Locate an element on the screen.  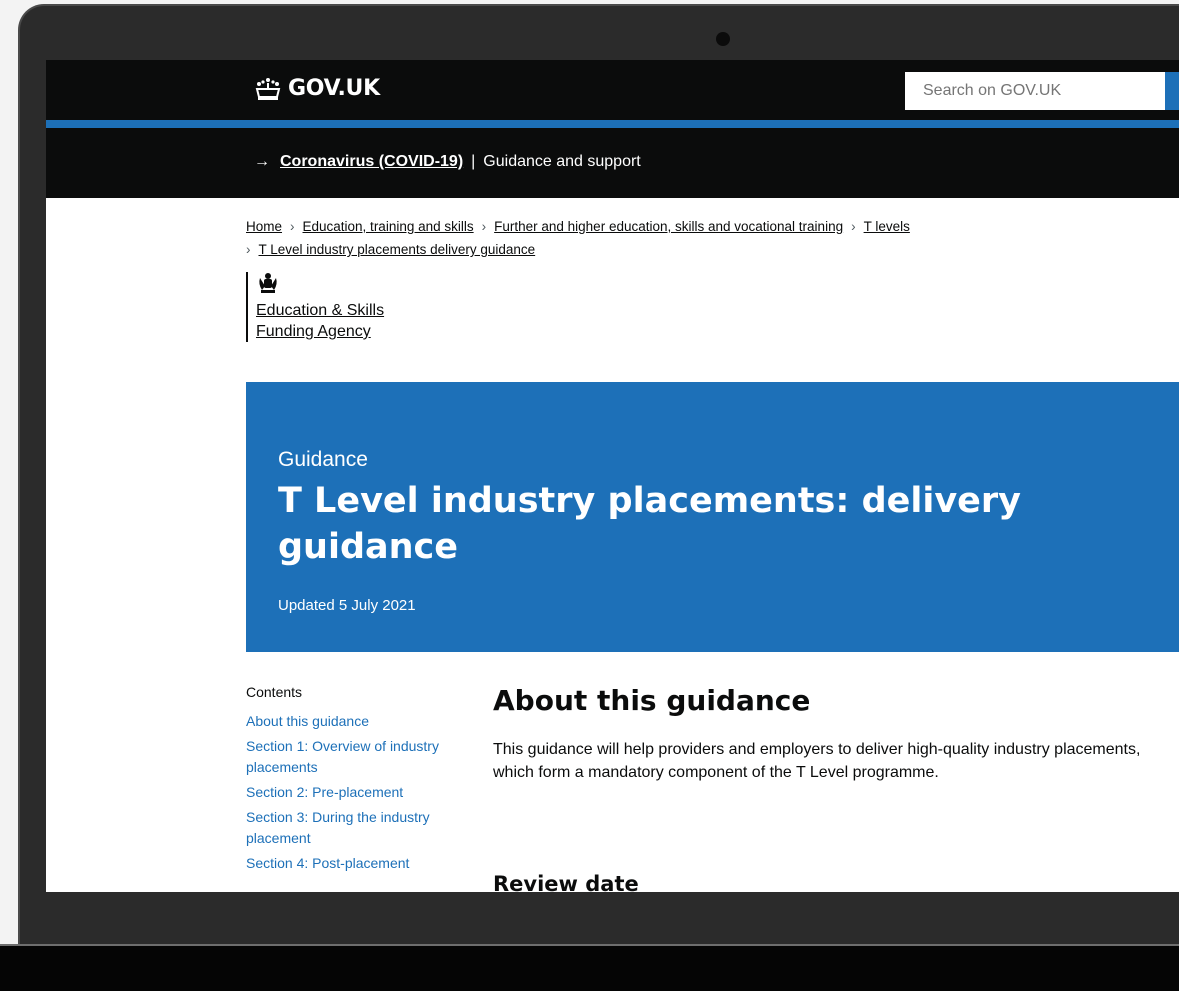
org-link-line1: Education & Skills is located at coordinates (320, 310).